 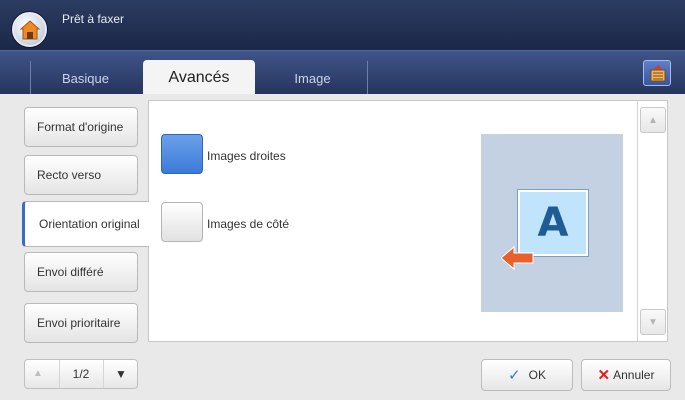 I want to click on chevron-down-icon: ▼, so click(x=653, y=322).